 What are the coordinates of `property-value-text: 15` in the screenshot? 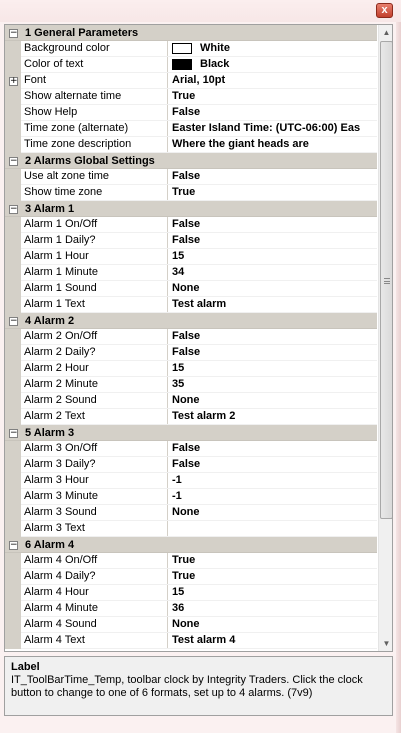 It's located at (178, 368).